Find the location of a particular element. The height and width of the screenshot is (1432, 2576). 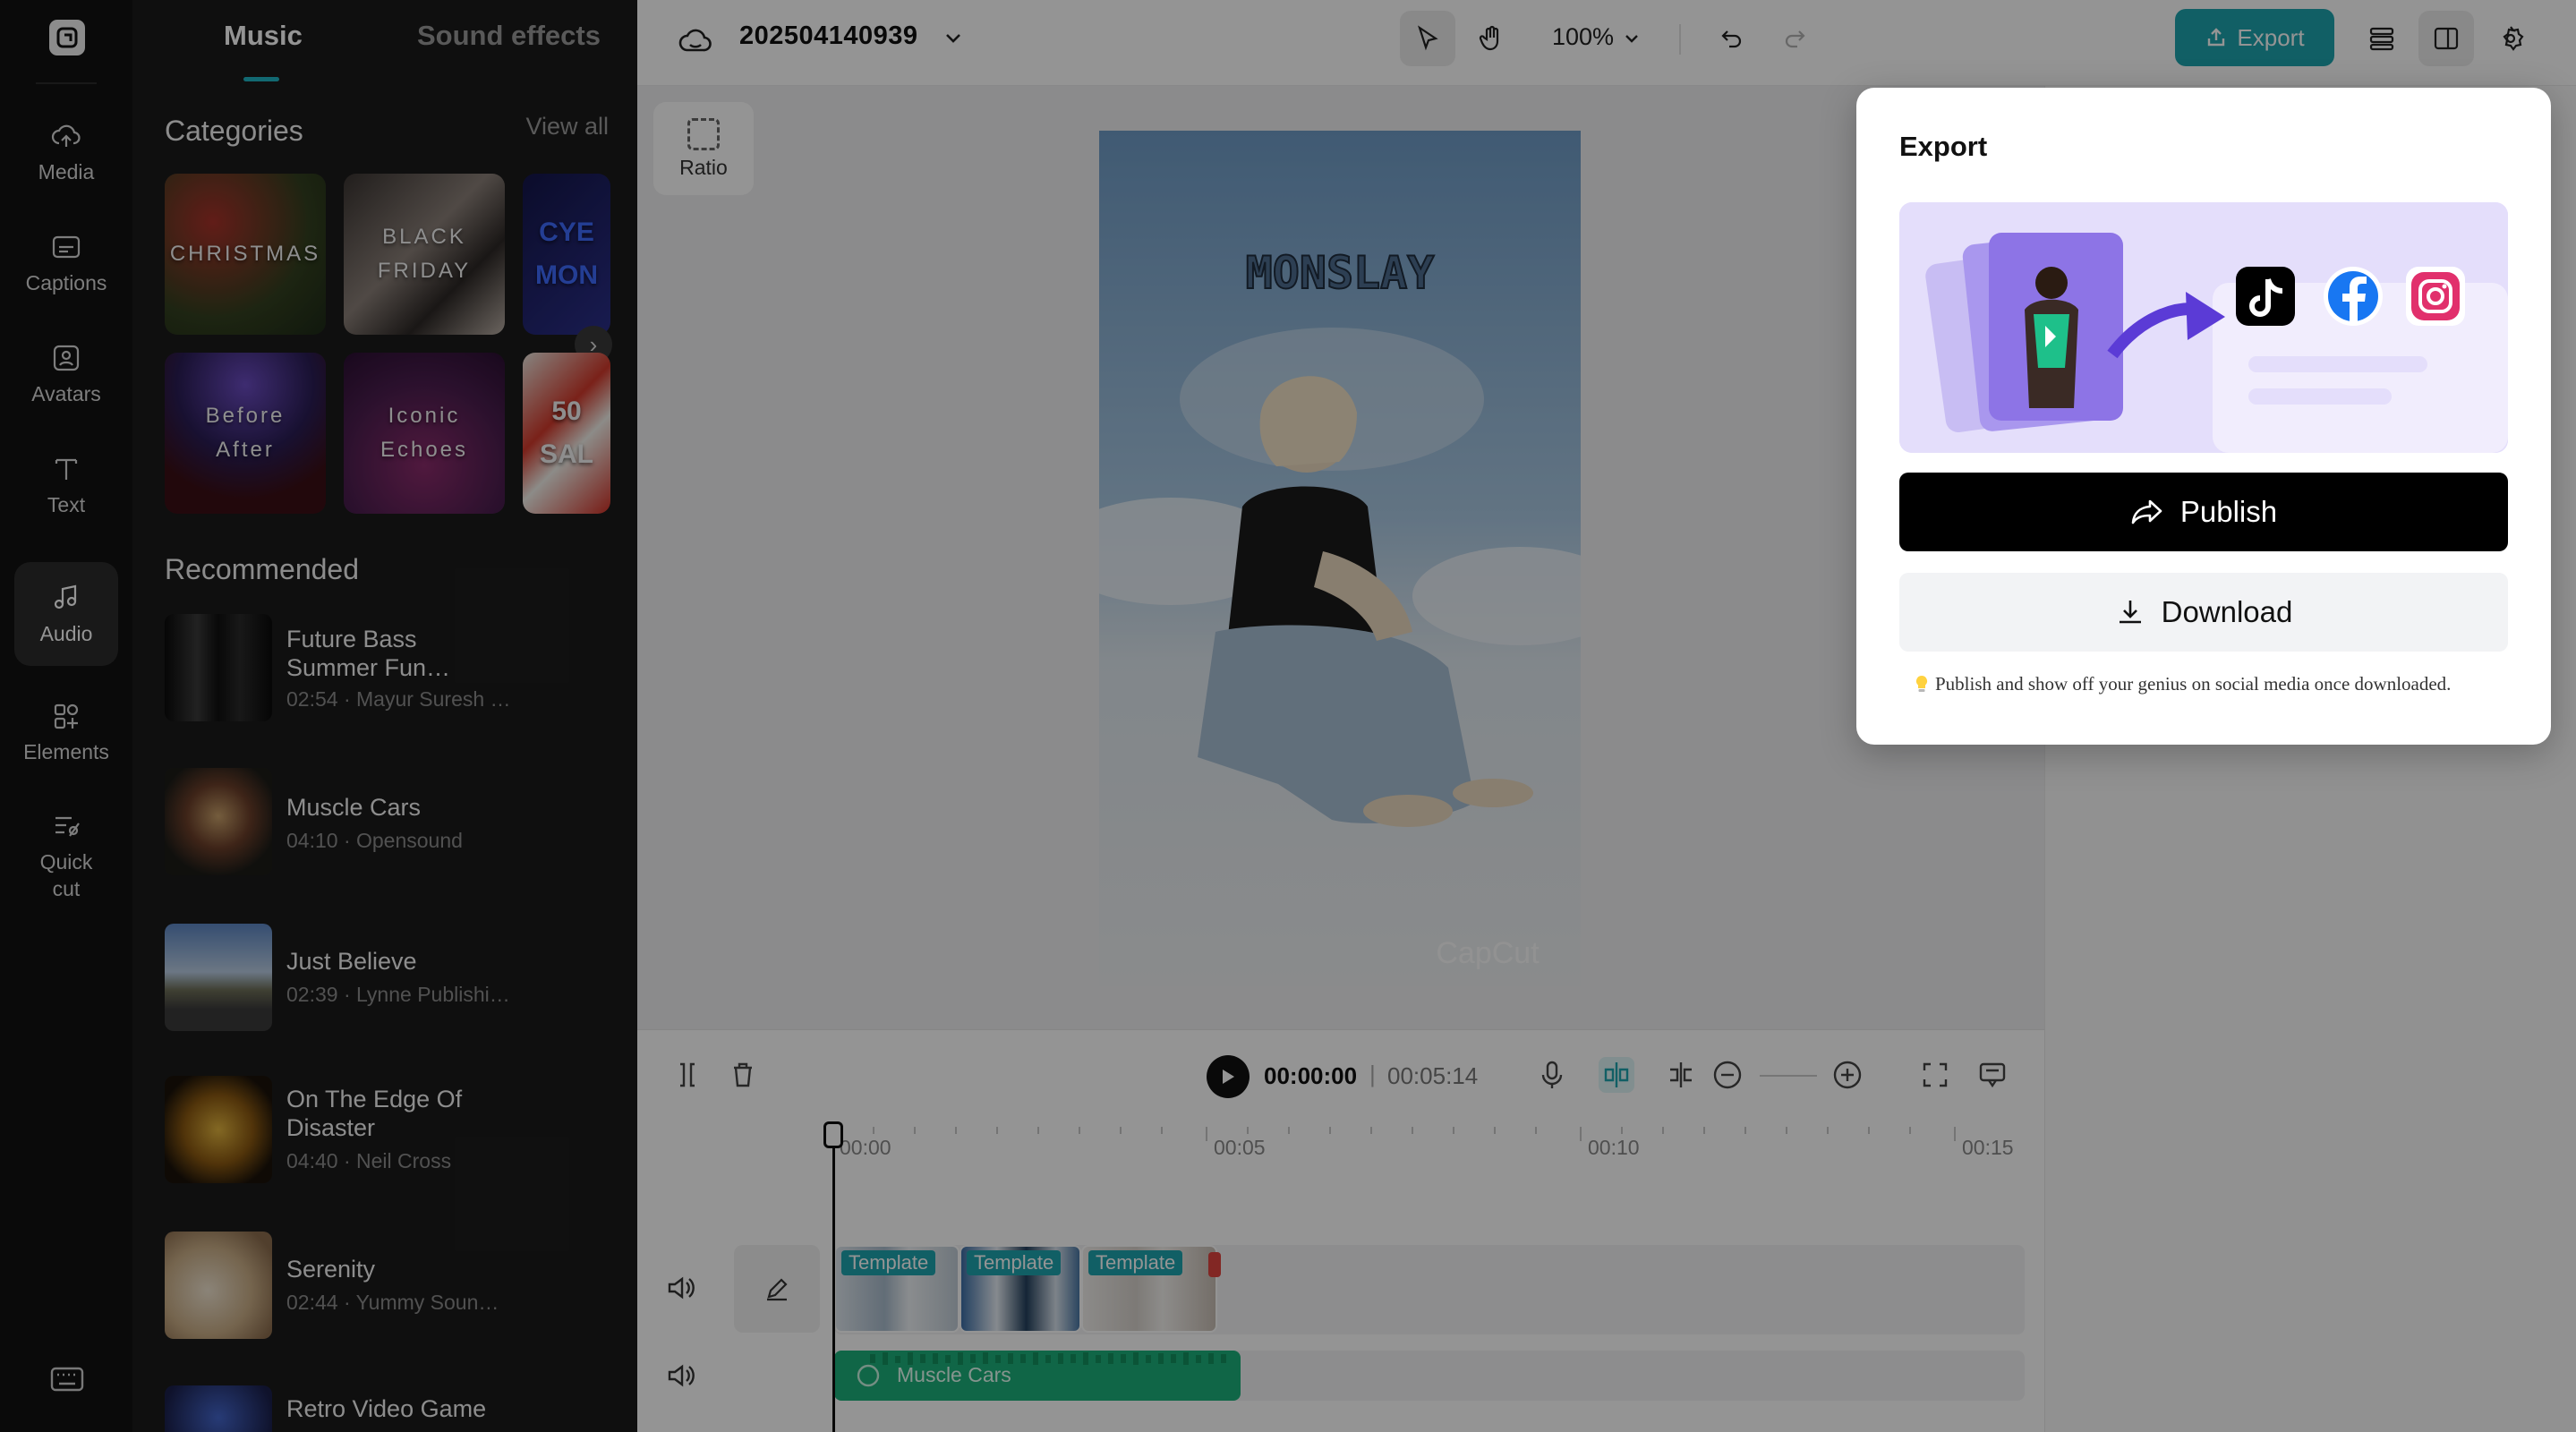

download-icon is located at coordinates (2130, 612).